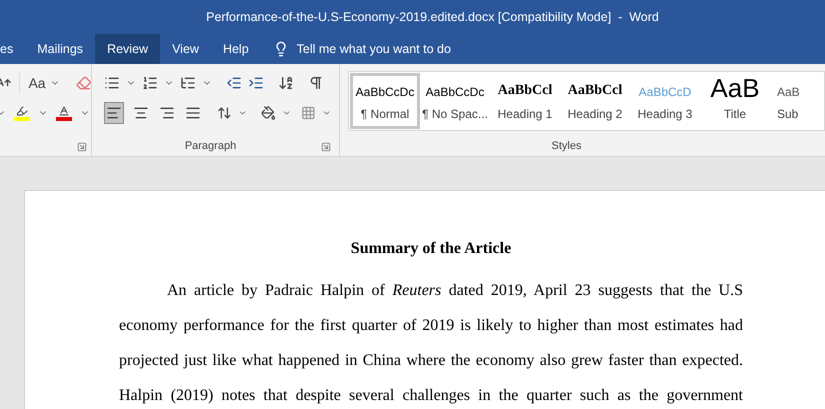  I want to click on document-heading: Summary of the Article, so click(431, 249).